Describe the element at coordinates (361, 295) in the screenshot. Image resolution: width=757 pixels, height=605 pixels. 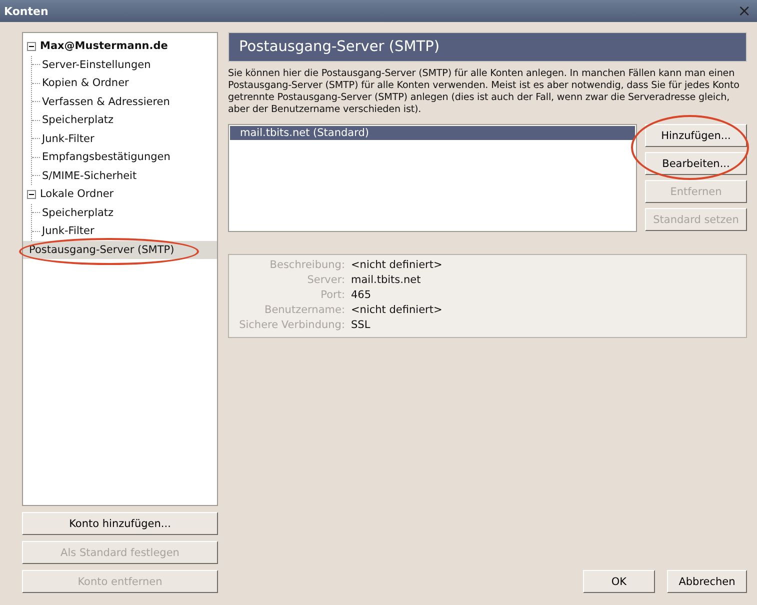
I see `detail-value: 465` at that location.